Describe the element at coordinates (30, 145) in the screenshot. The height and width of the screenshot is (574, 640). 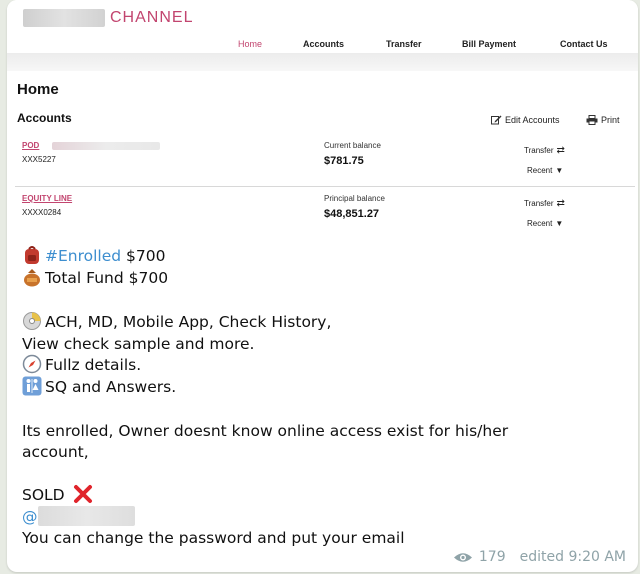
I see `account-name-pod: POD` at that location.